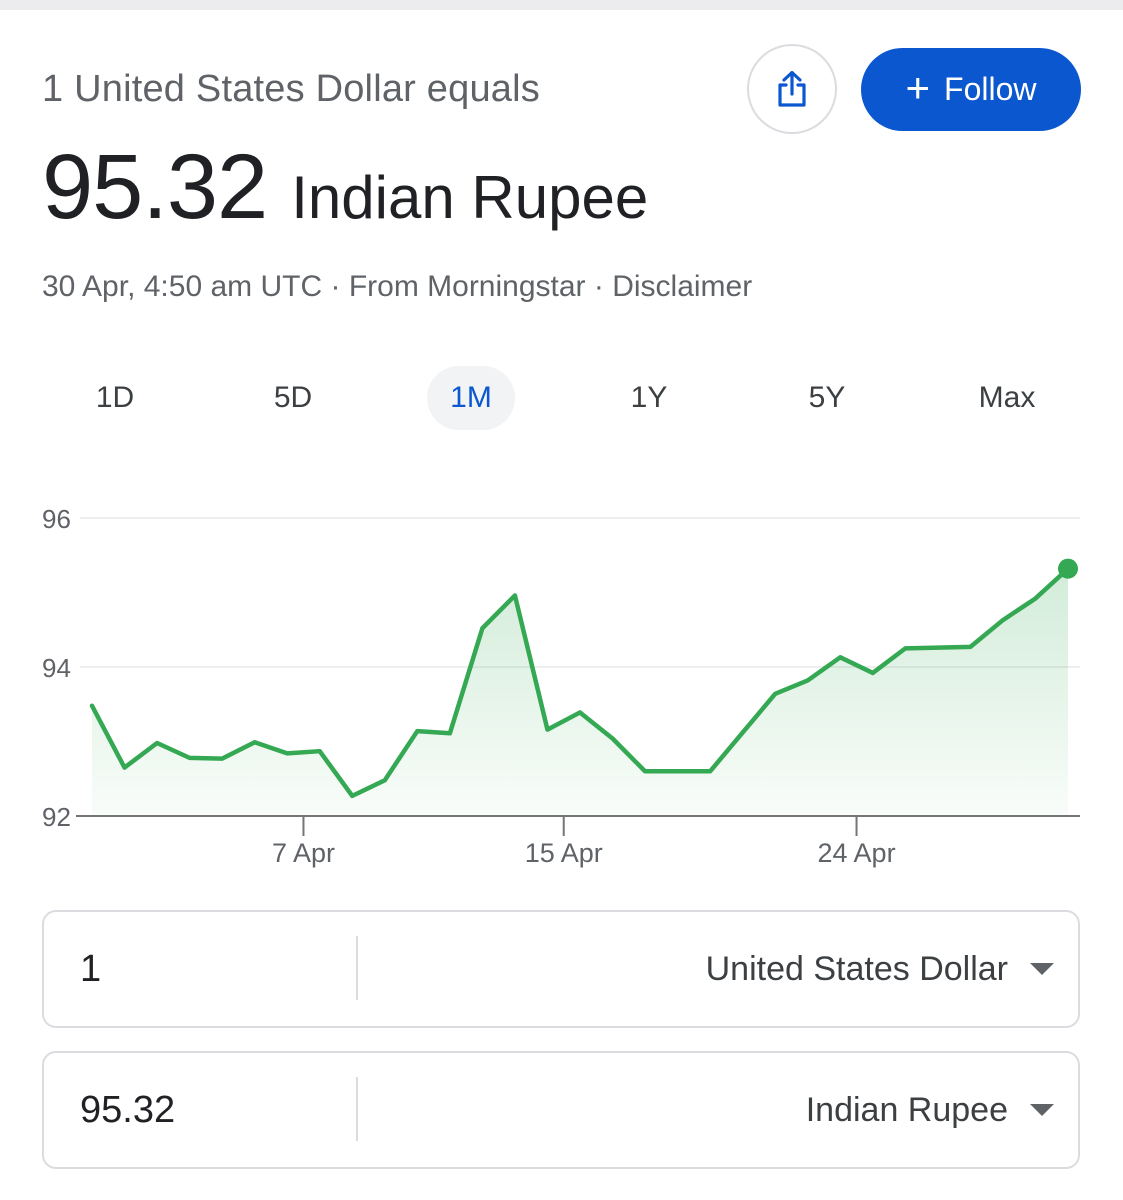 This screenshot has height=1200, width=1123. Describe the element at coordinates (857, 853) in the screenshot. I see `x-tick-label: 24 Apr` at that location.